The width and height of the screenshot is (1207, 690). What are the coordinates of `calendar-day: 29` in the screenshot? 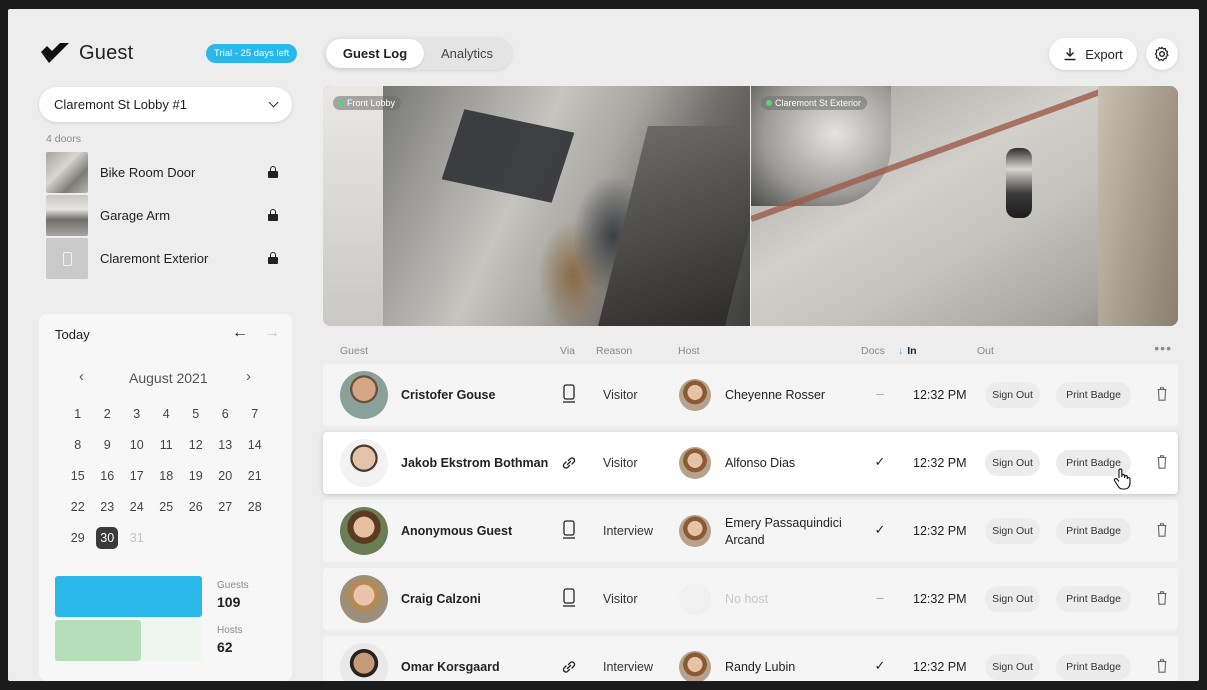 It's located at (78, 538).